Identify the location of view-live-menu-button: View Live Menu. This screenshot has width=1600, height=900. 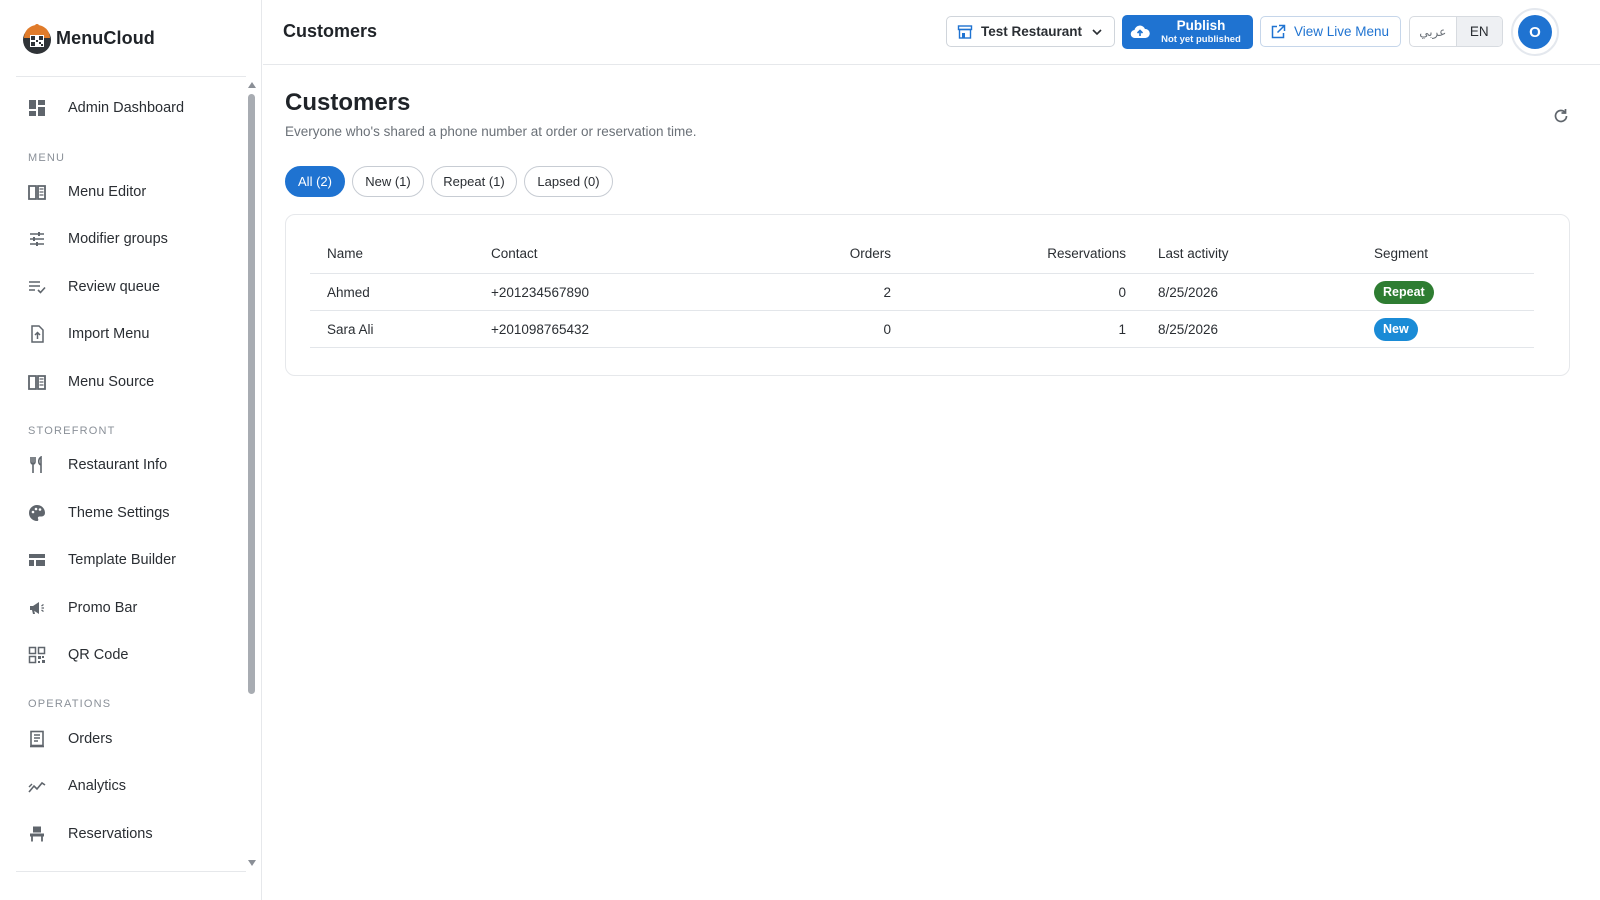
(1330, 31).